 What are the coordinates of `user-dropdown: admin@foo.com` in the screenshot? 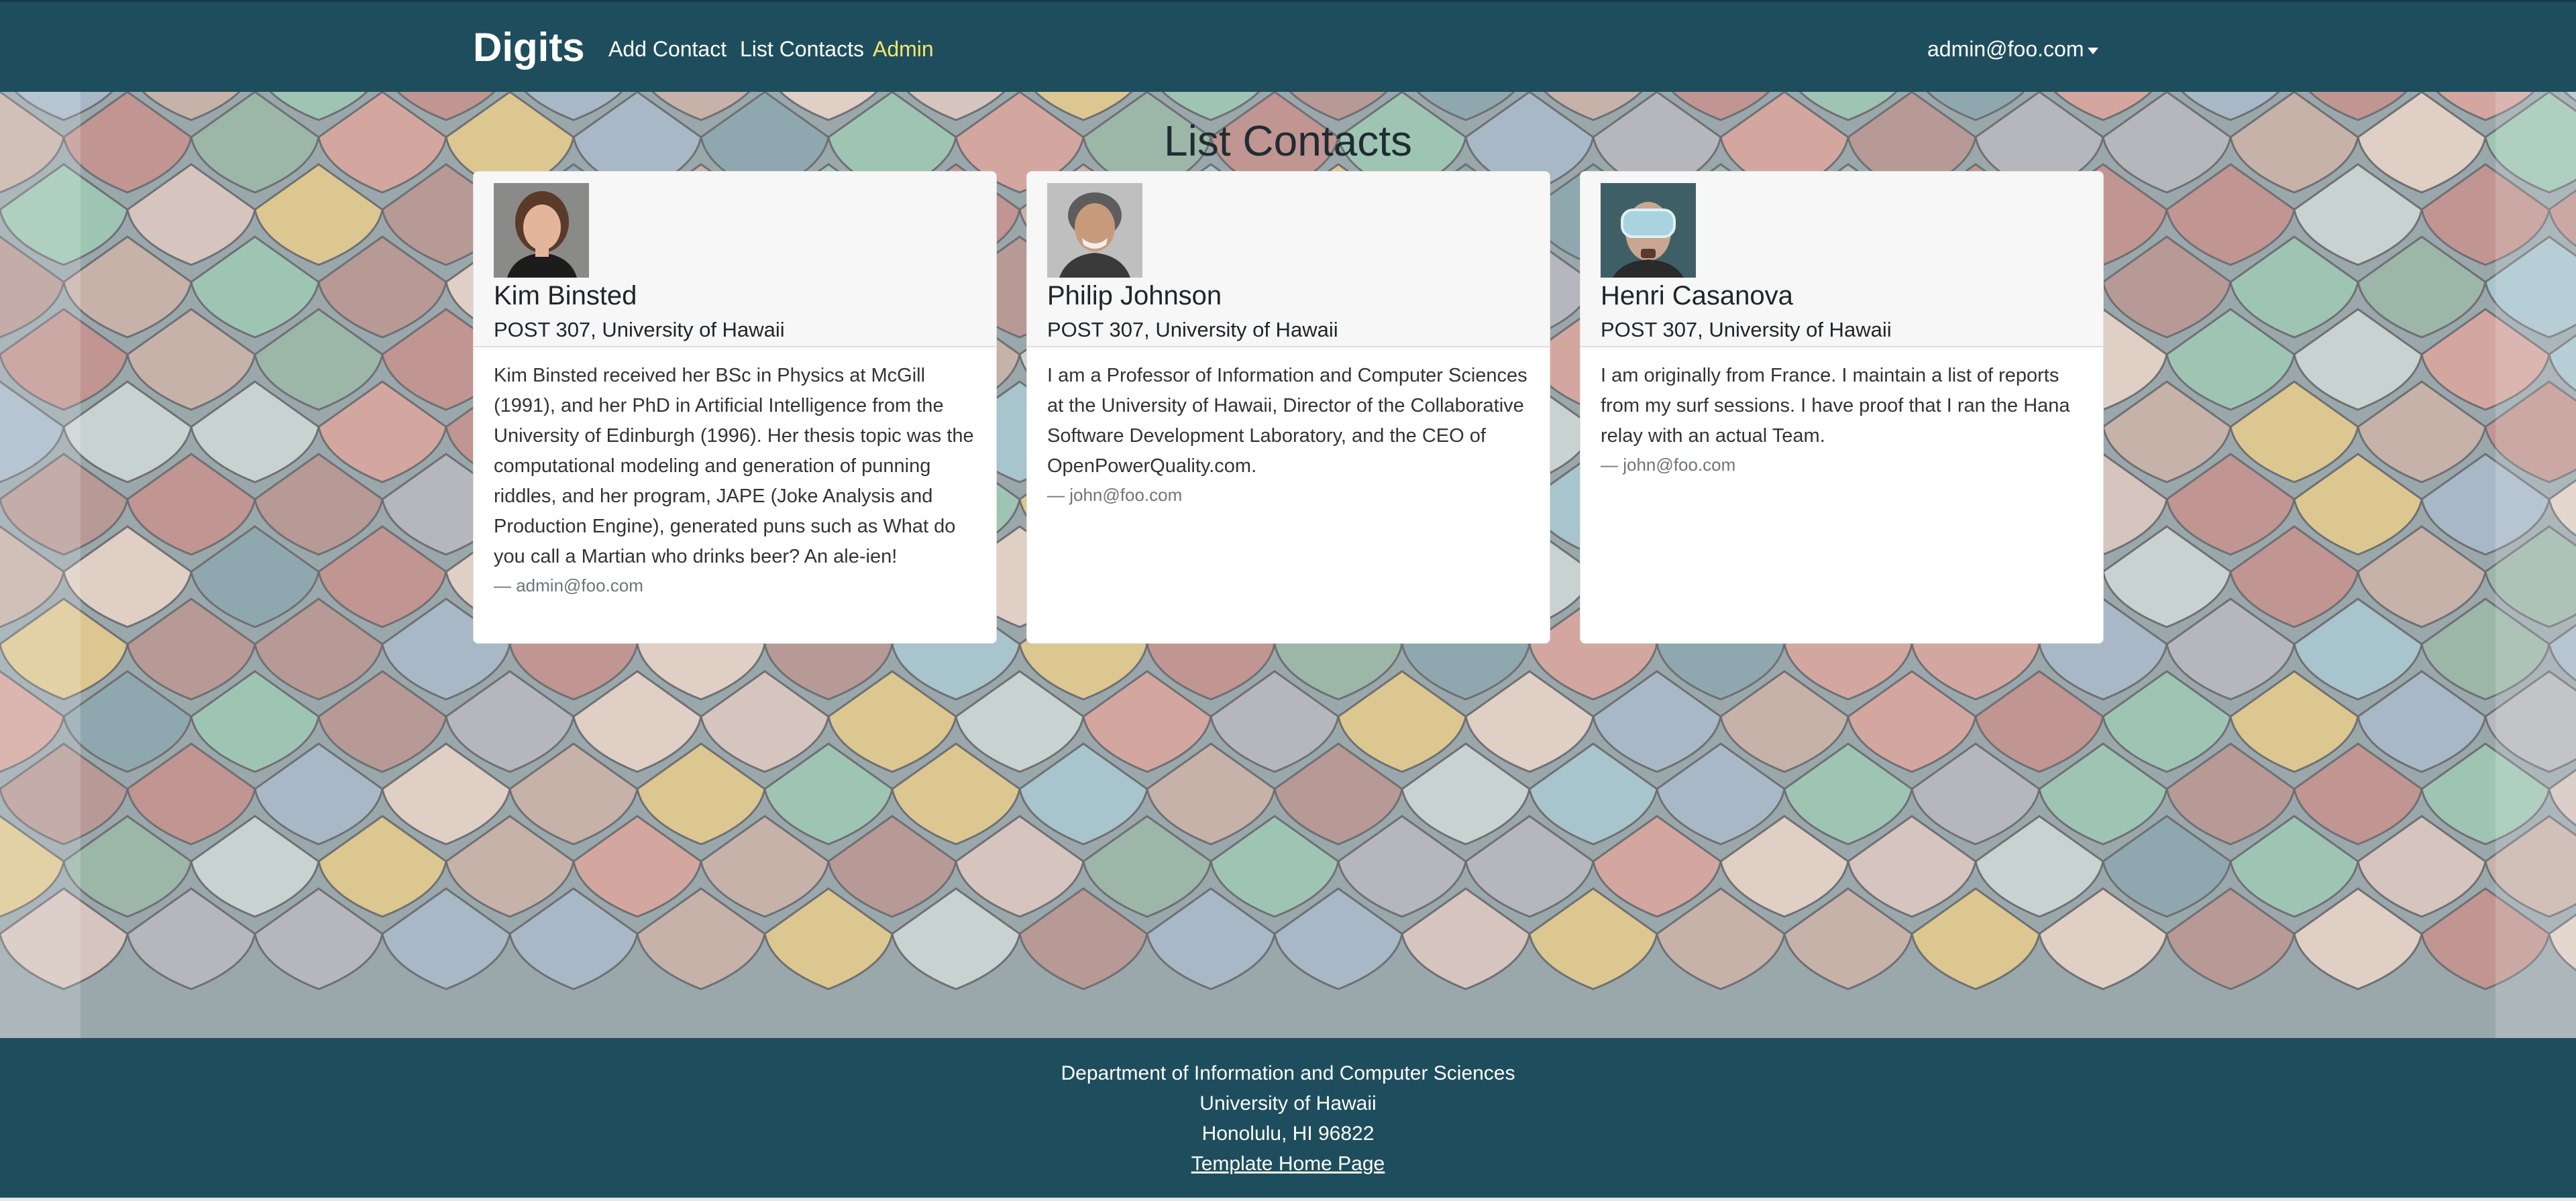 It's located at (2013, 49).